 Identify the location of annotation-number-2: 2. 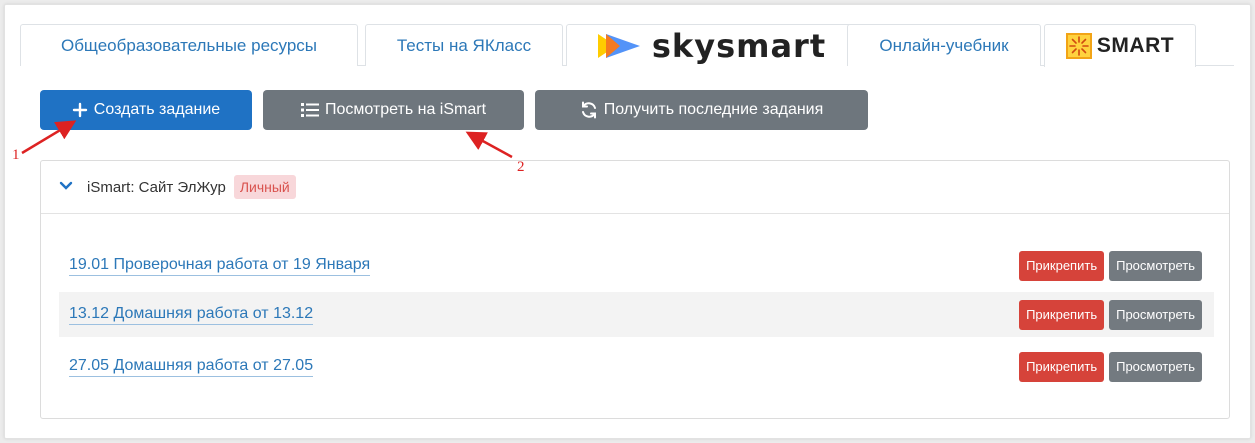
(521, 167).